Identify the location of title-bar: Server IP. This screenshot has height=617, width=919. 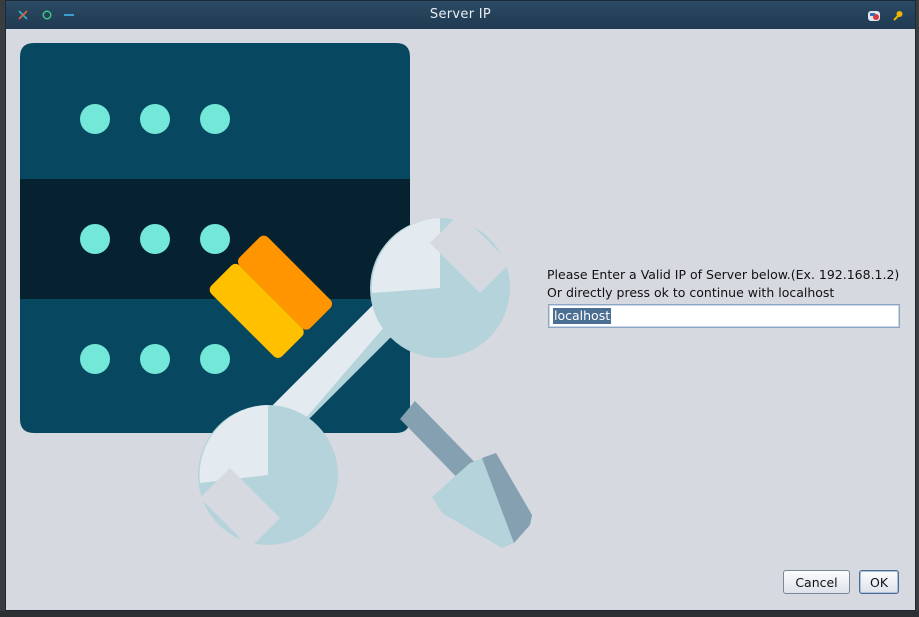
(460, 15).